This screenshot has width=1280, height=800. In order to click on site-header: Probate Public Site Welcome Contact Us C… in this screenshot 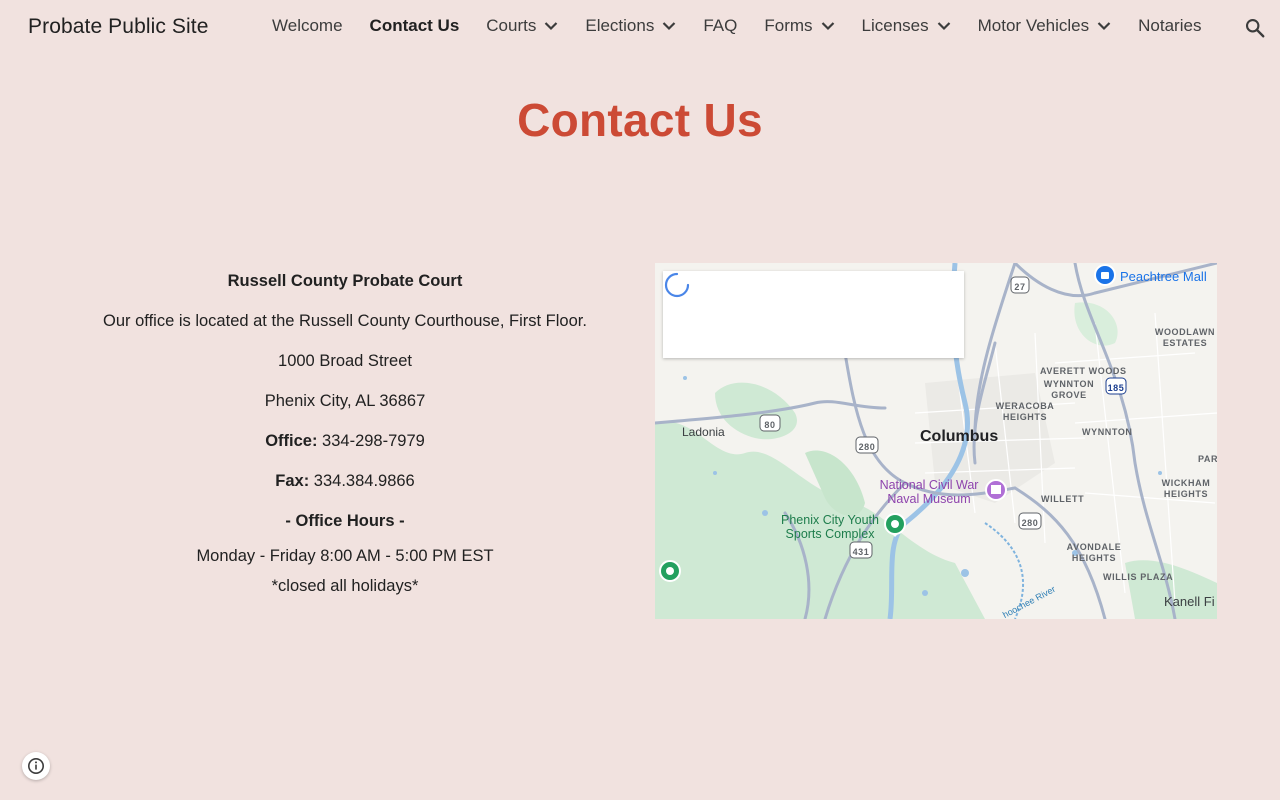, I will do `click(640, 28)`.